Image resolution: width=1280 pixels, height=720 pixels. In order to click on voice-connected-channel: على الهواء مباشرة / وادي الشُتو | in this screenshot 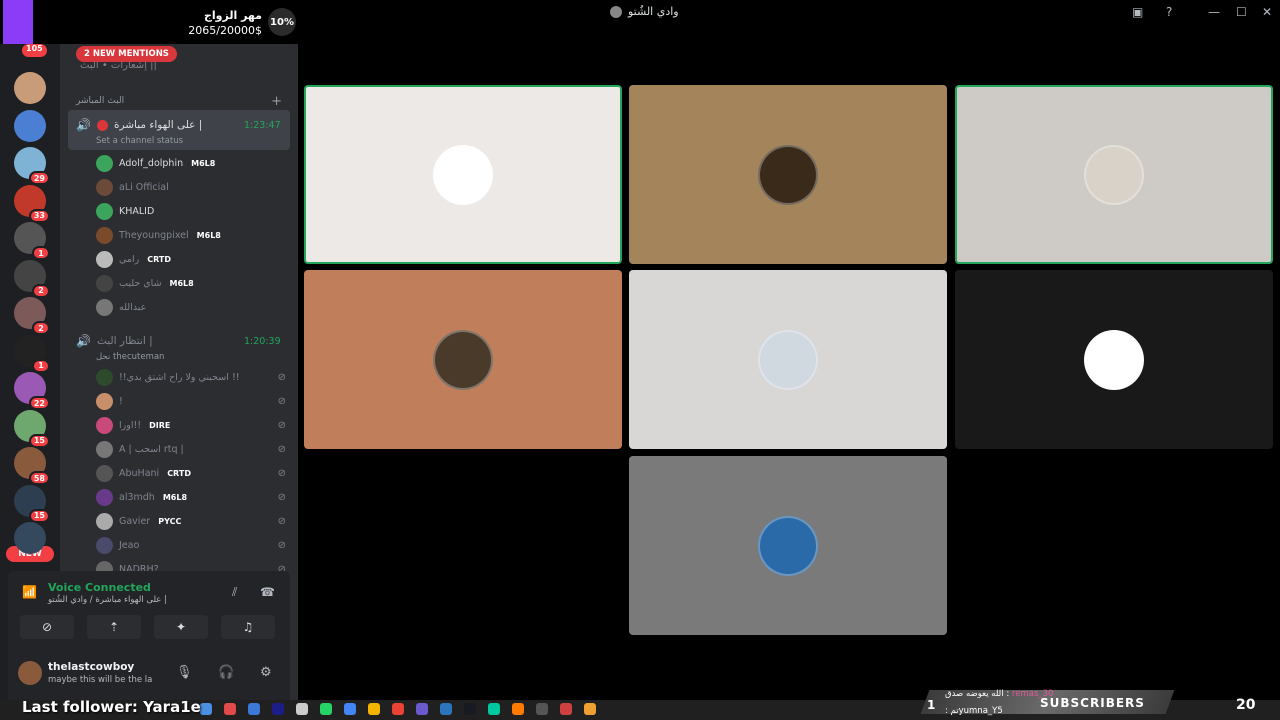, I will do `click(107, 600)`.